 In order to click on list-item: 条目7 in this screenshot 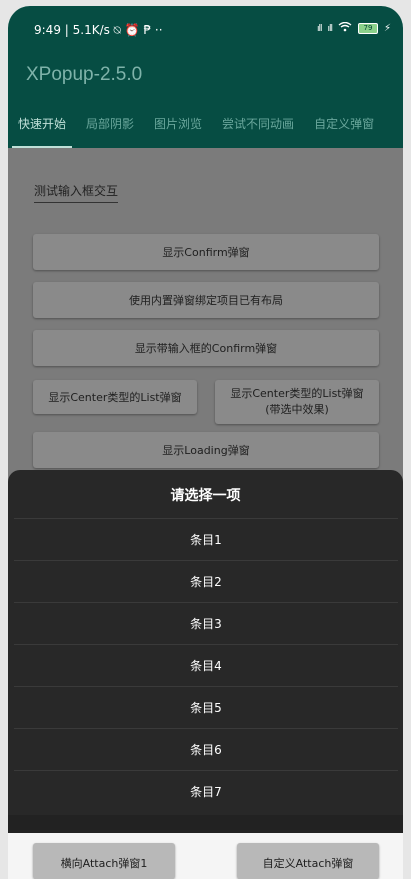, I will do `click(206, 791)`.